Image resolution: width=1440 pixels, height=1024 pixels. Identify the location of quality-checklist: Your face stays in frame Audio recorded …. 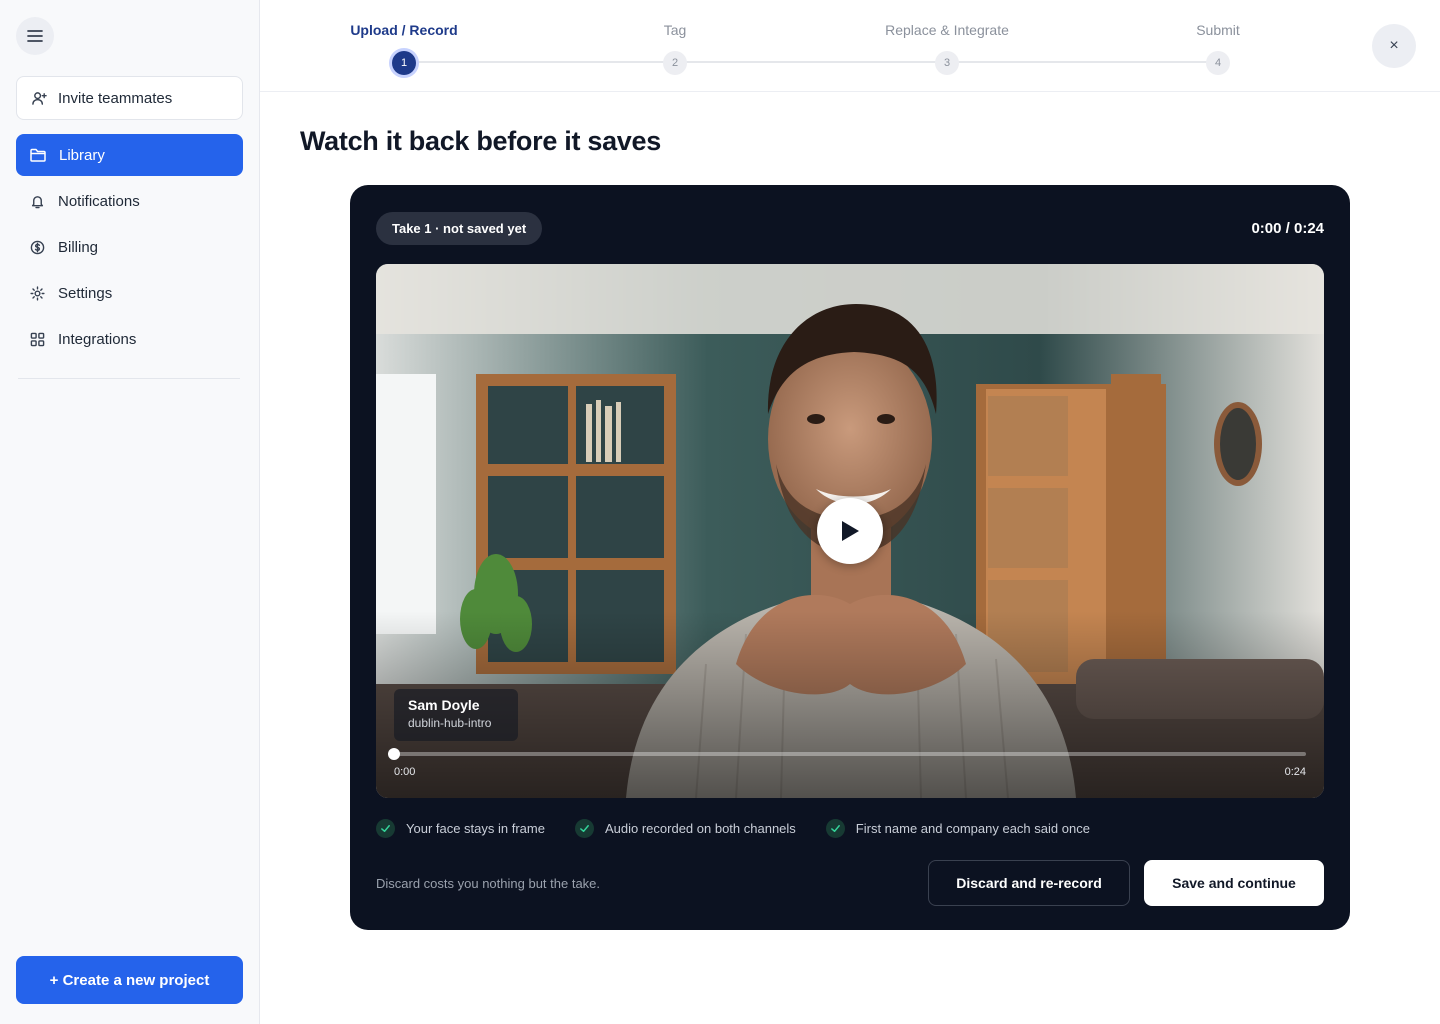
(733, 828).